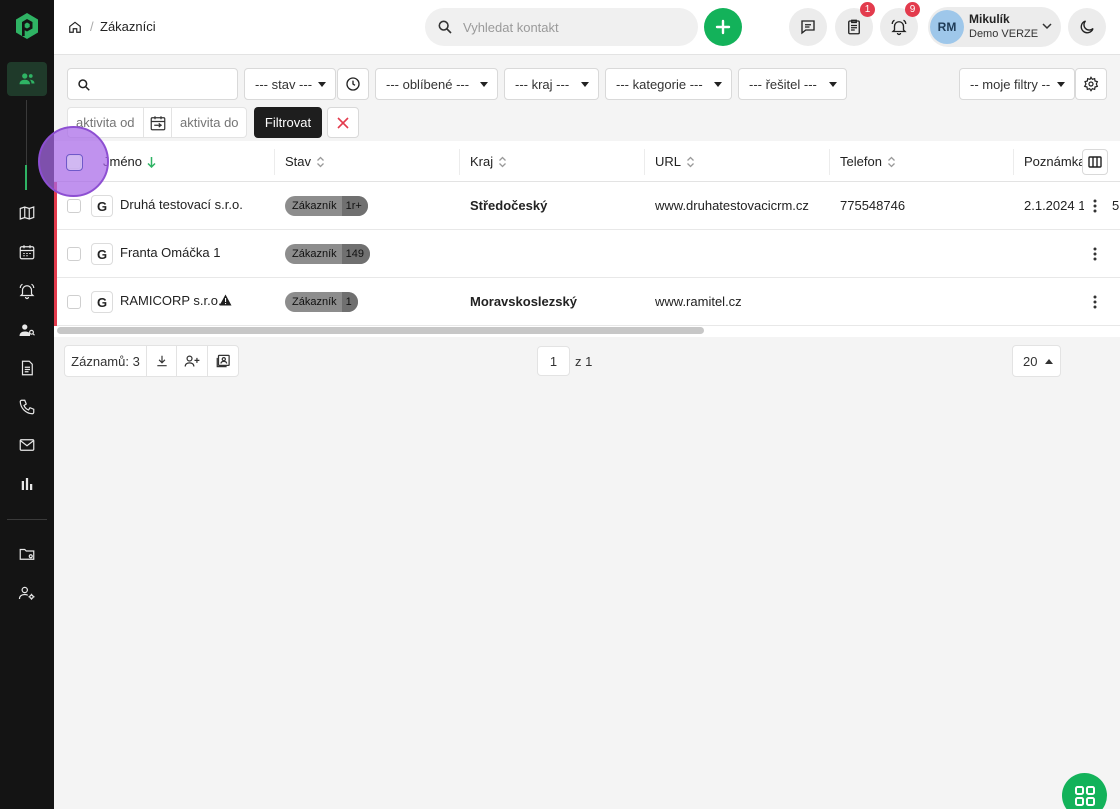  Describe the element at coordinates (27, 213) in the screenshot. I see `sidebar-item-map` at that location.